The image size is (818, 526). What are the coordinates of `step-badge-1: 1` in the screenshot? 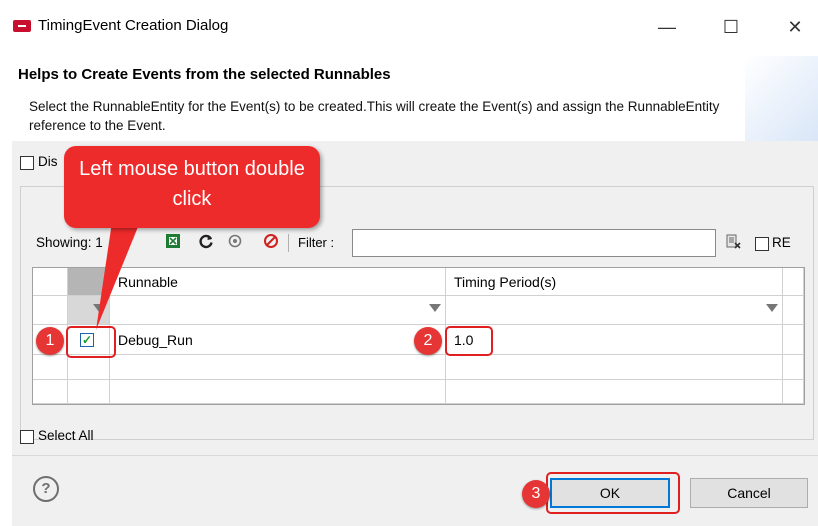 It's located at (50, 341).